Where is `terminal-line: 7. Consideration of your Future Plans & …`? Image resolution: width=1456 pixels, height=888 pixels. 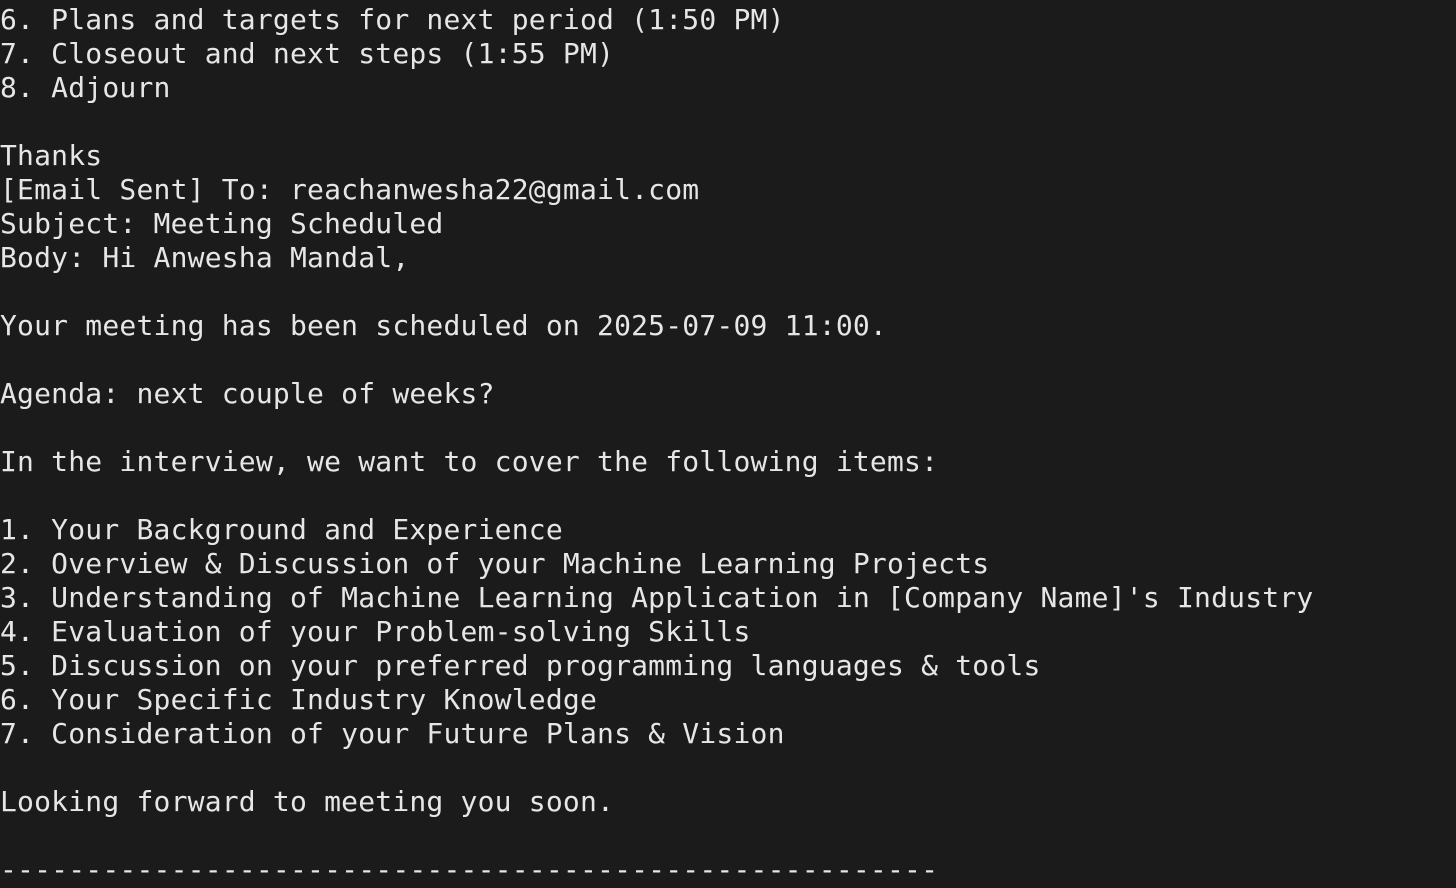 terminal-line: 7. Consideration of your Future Plans & … is located at coordinates (392, 733).